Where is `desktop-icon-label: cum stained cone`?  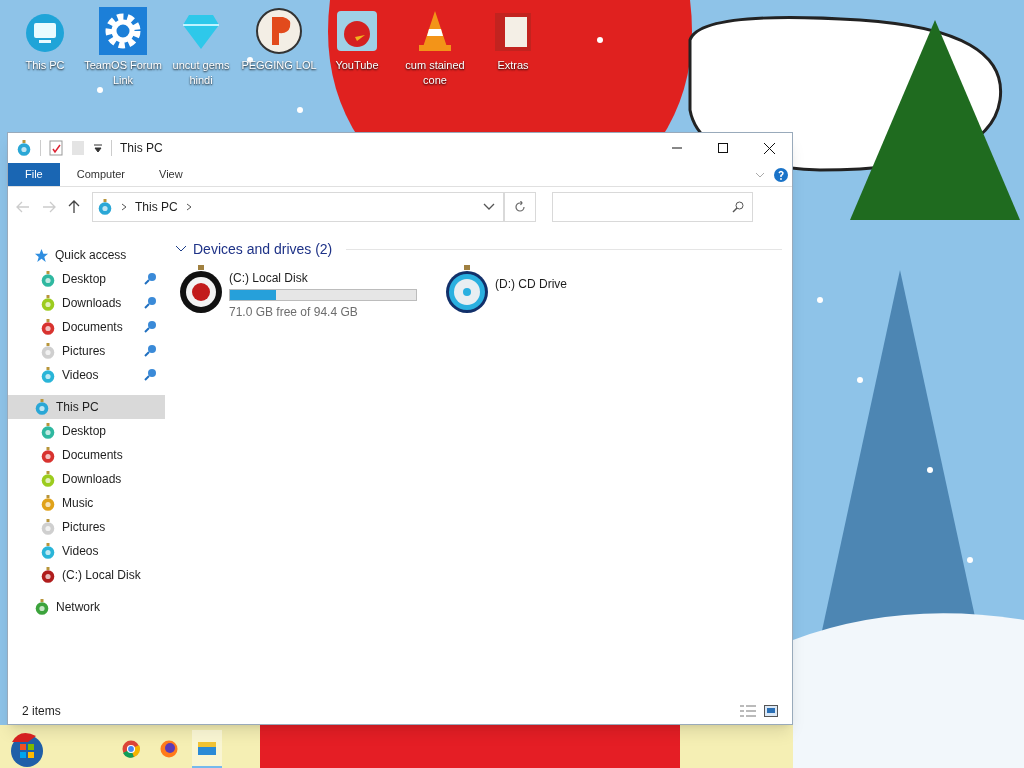
desktop-icon-label: cum stained cone is located at coordinates (435, 73).